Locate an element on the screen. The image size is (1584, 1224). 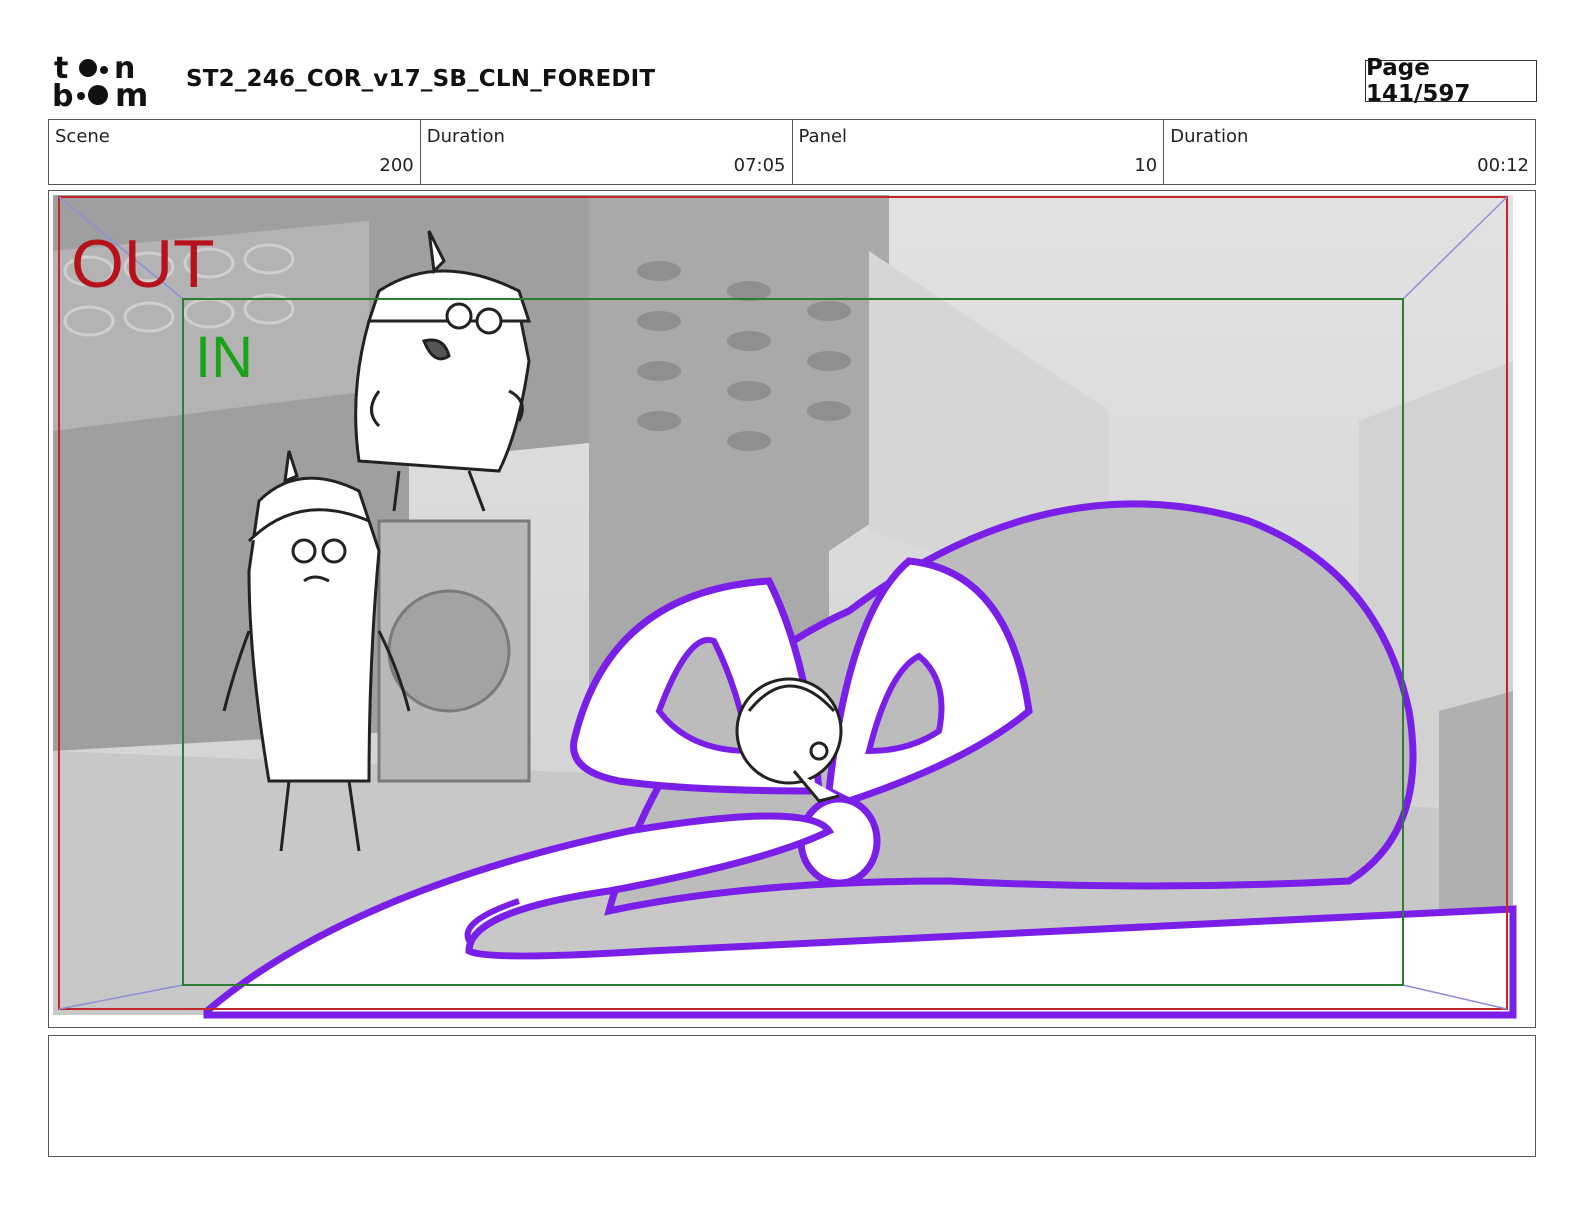
panel-duration-cell: Duration 00:12 is located at coordinates (1349, 152).